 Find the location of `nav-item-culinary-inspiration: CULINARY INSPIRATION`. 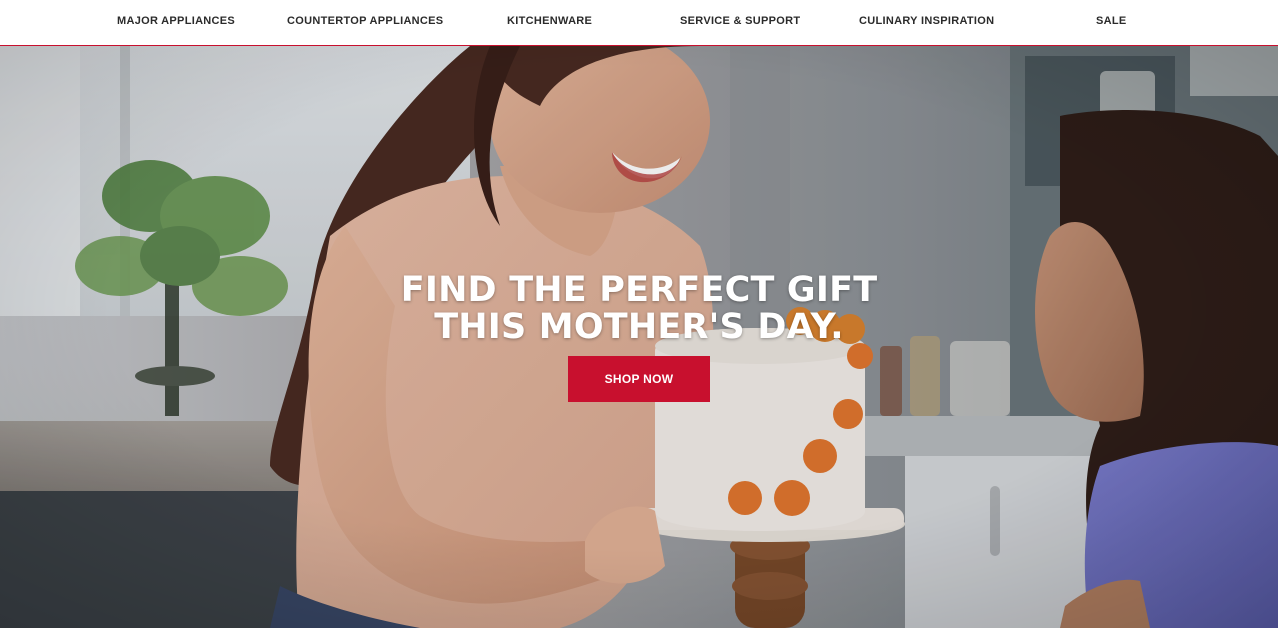

nav-item-culinary-inspiration: CULINARY INSPIRATION is located at coordinates (926, 21).